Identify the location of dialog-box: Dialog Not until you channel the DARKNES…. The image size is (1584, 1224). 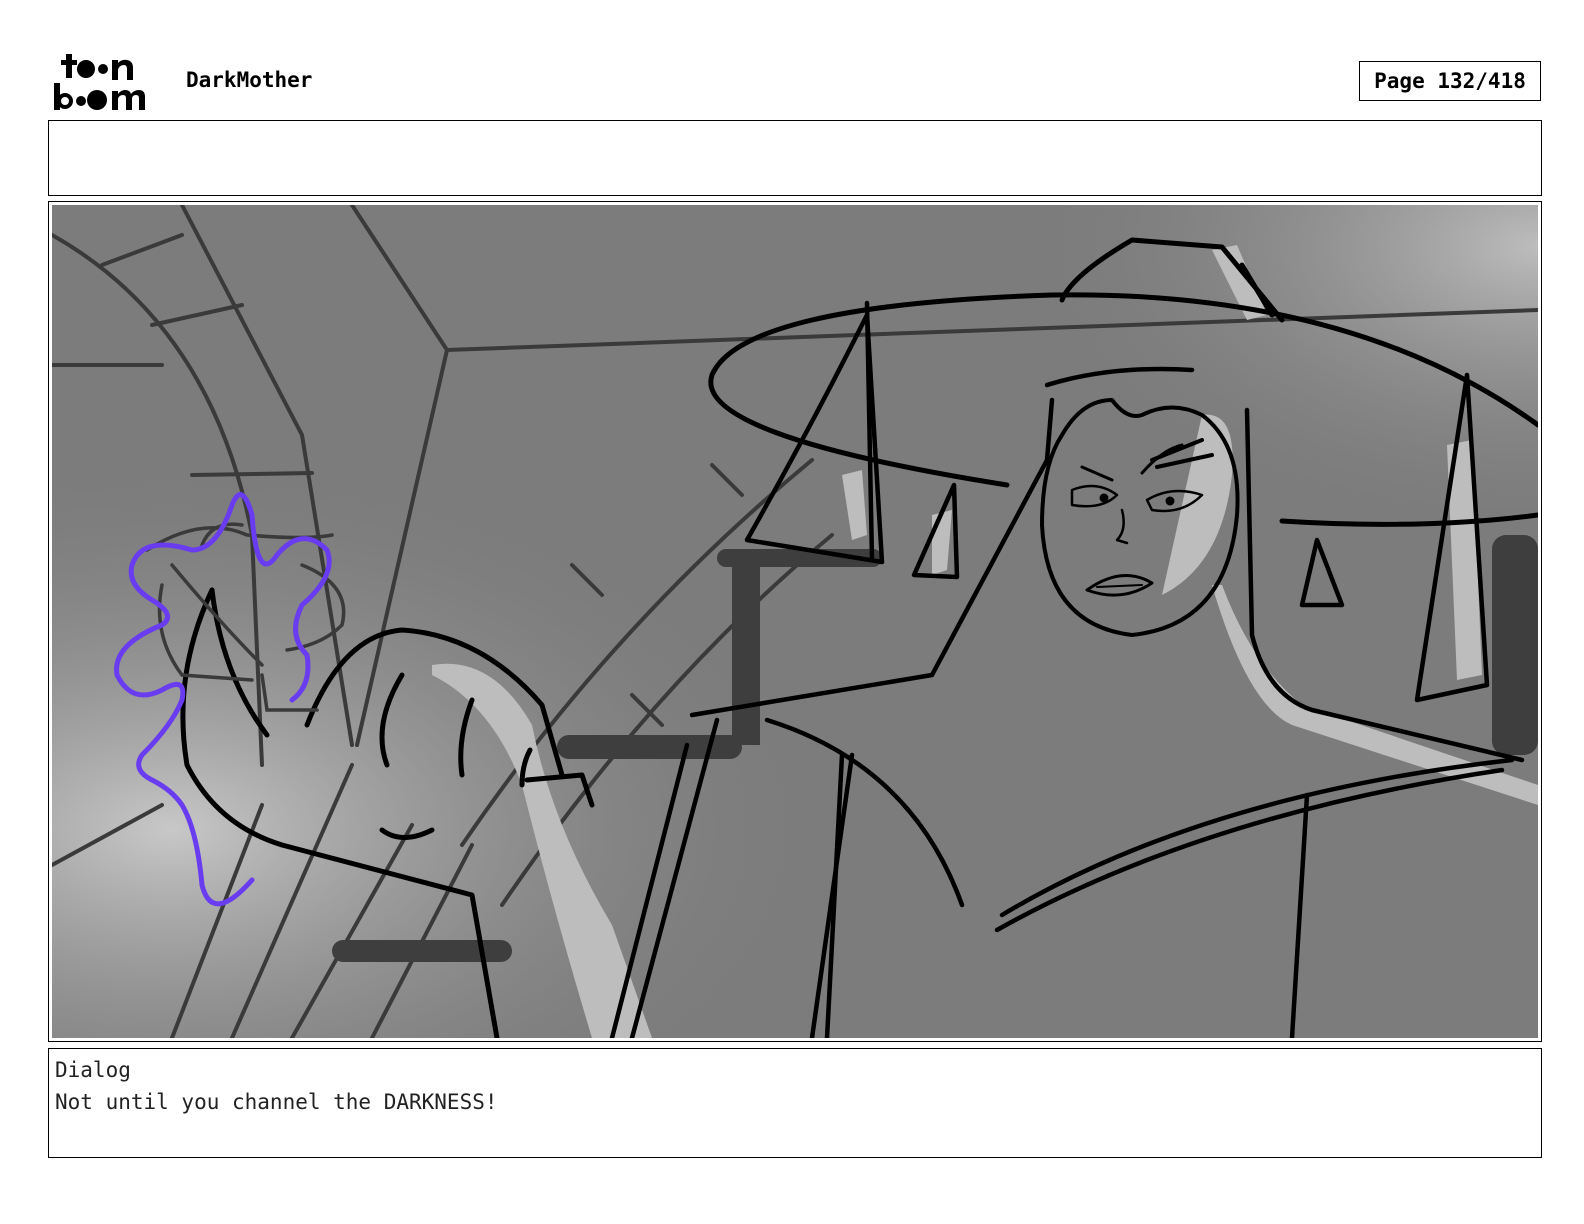
(795, 1103).